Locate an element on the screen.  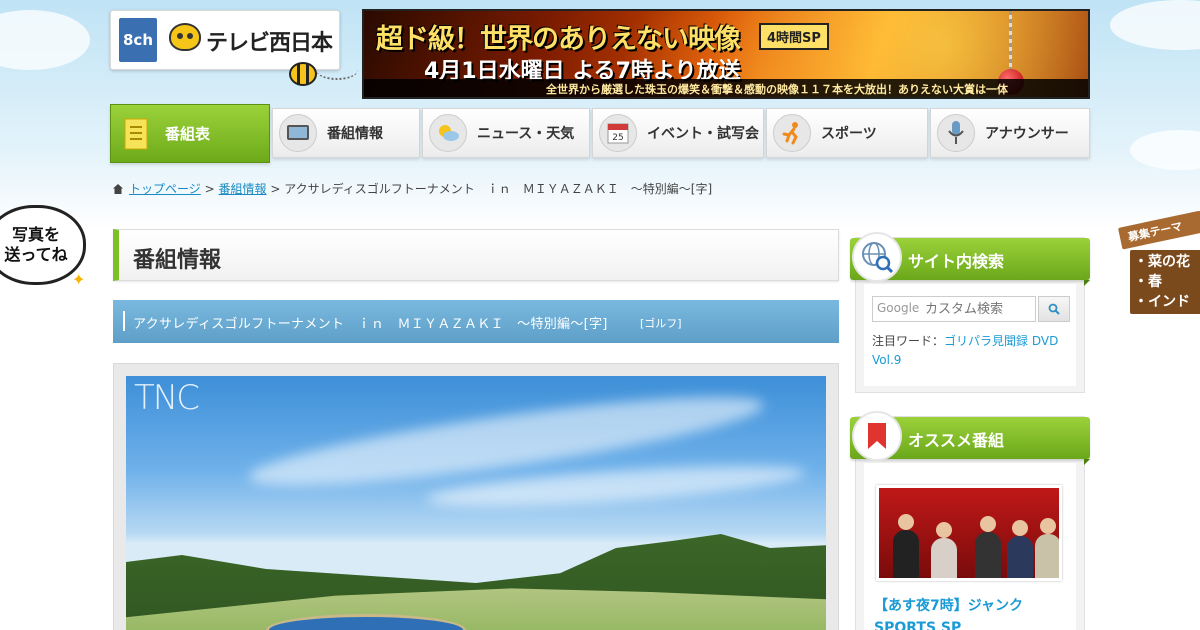
chain-graphic is located at coordinates (1010, 41).